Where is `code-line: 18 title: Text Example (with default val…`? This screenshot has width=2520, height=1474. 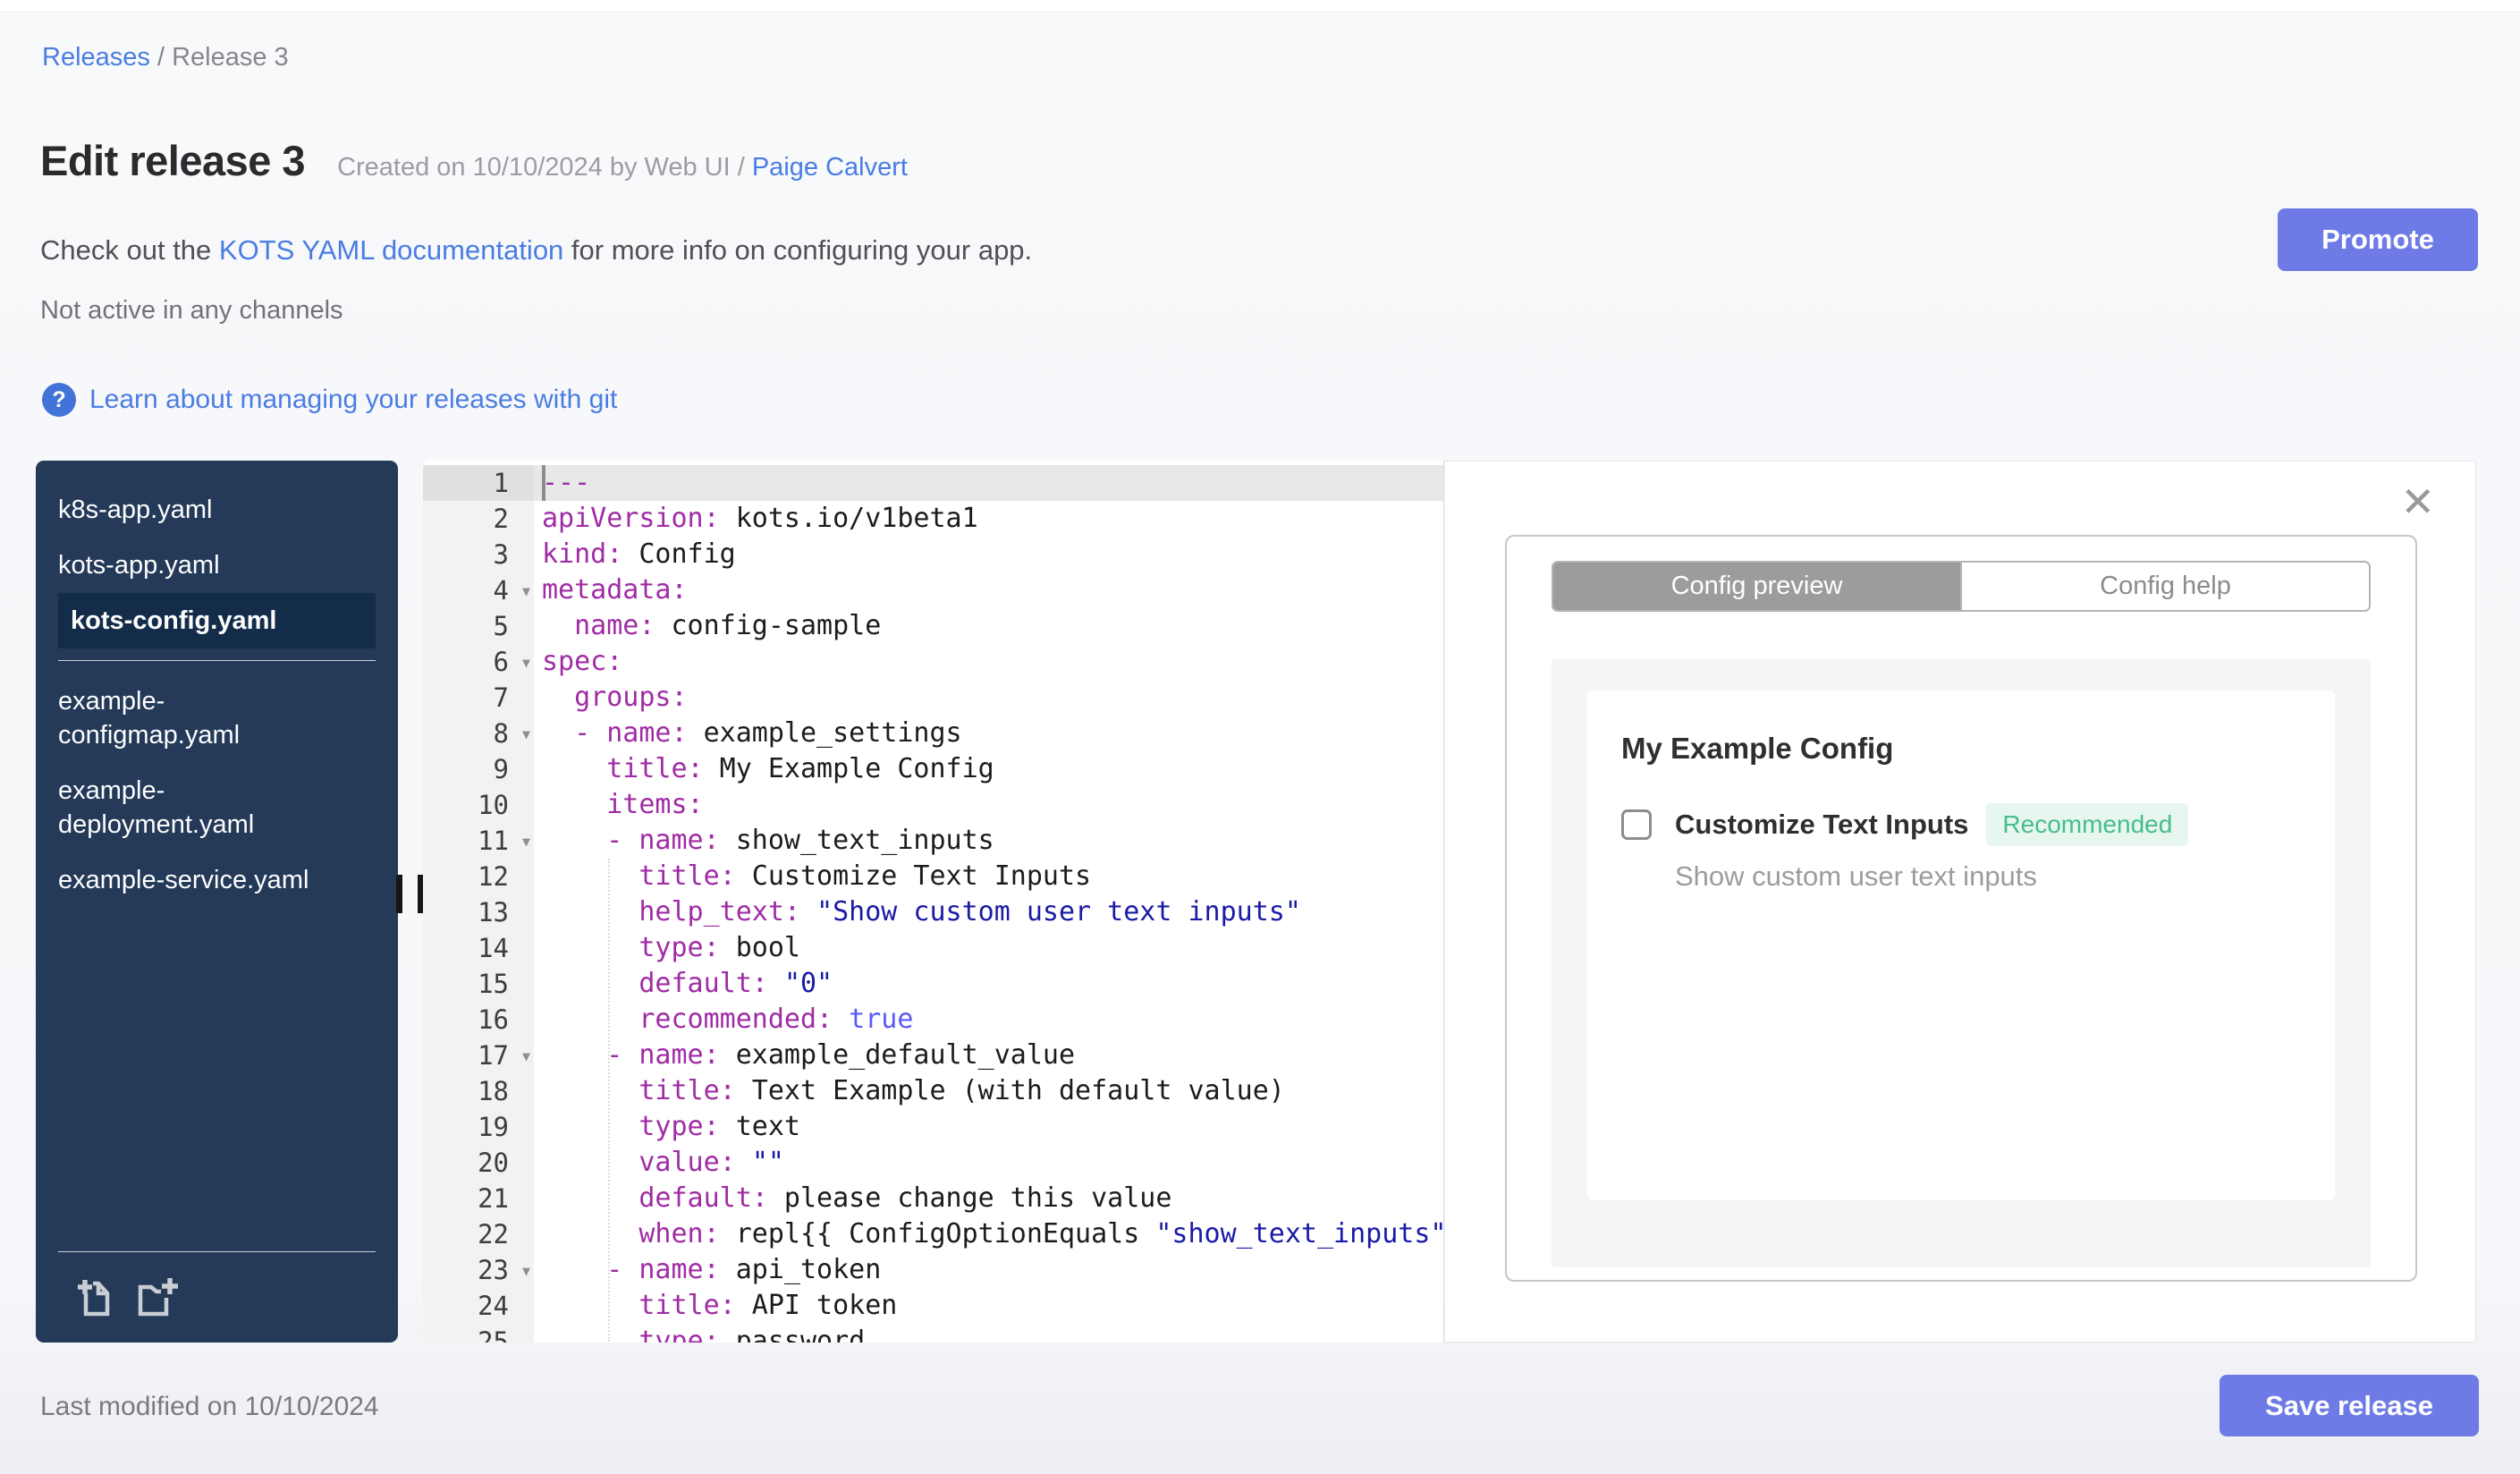 code-line: 18 title: Text Example (with default val… is located at coordinates (933, 1091).